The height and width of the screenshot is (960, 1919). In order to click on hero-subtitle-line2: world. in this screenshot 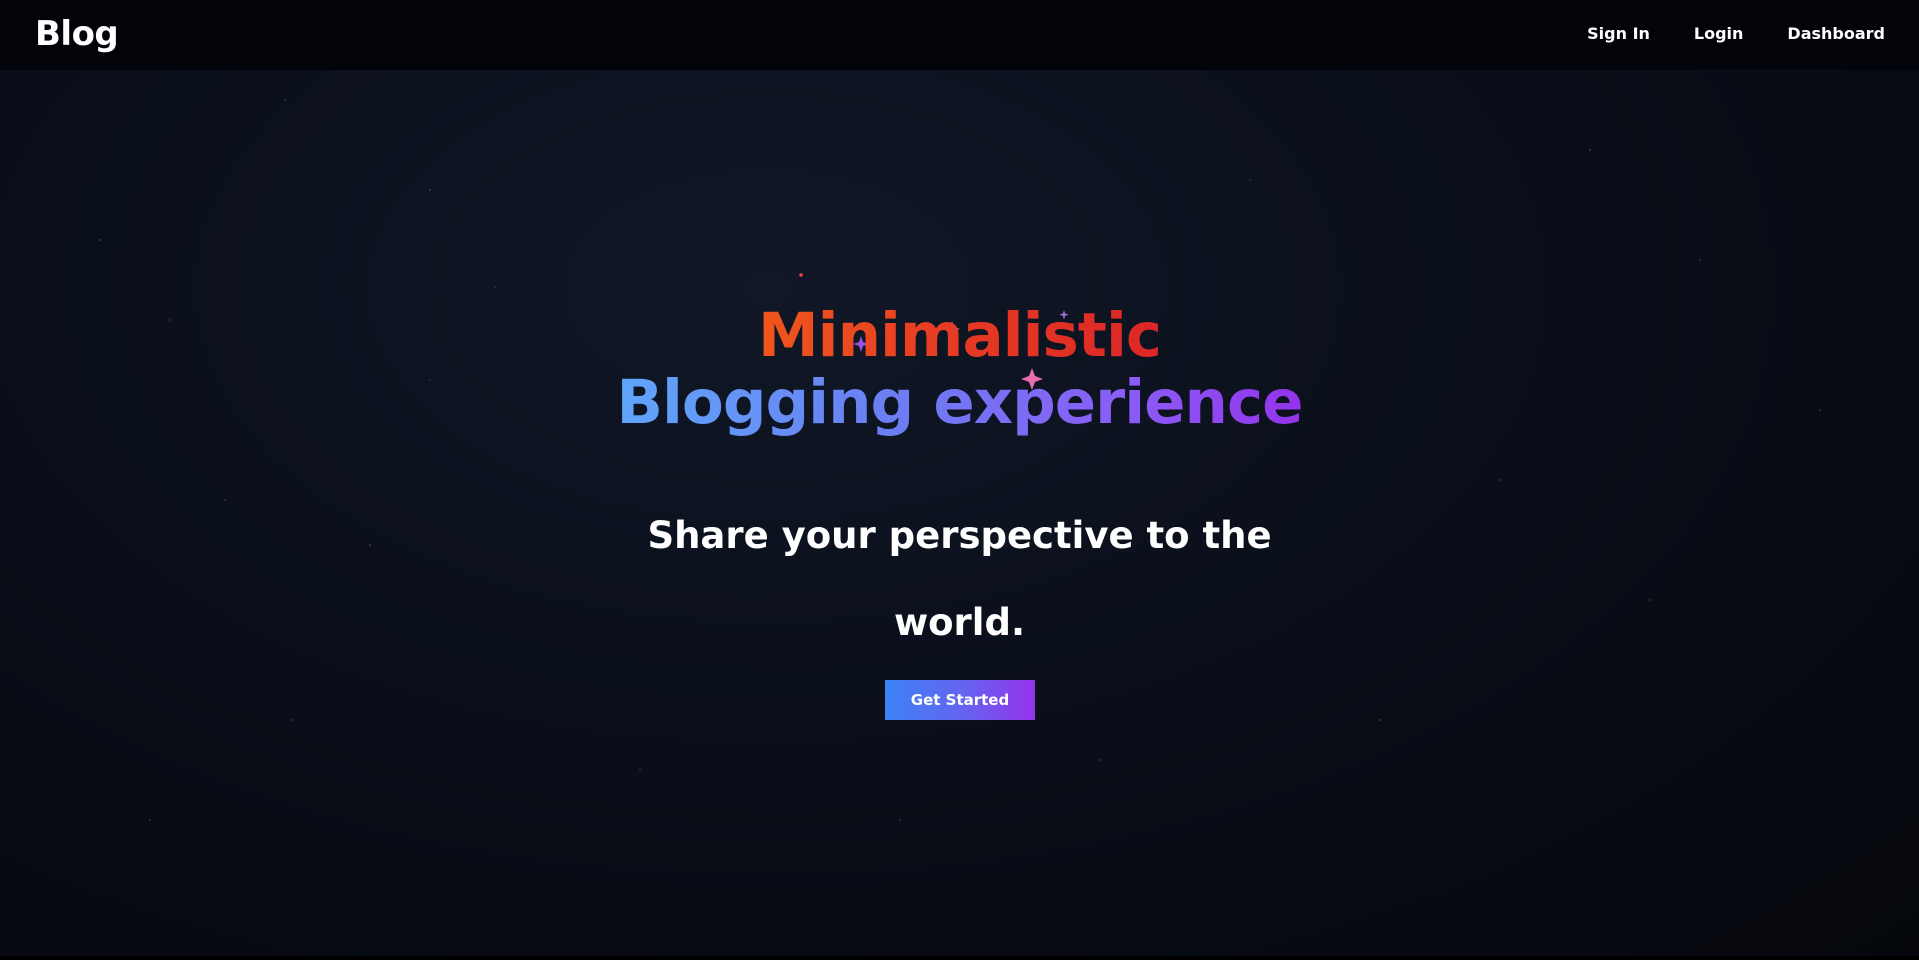, I will do `click(959, 622)`.